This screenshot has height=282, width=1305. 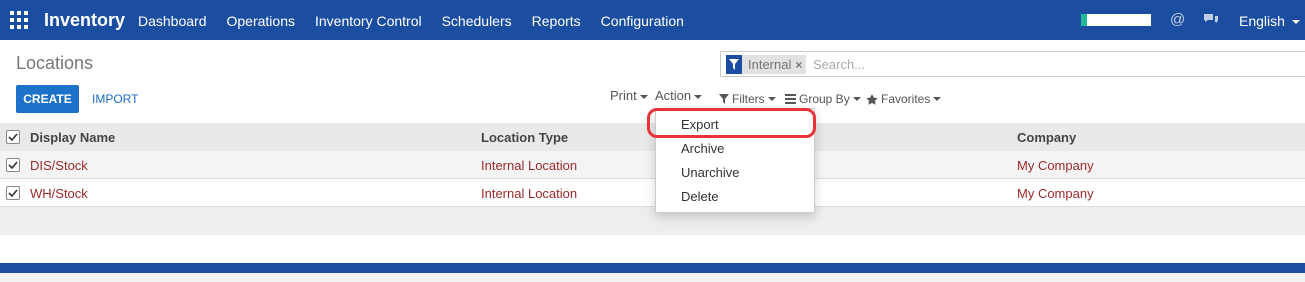 I want to click on facet-remove-icon: ×, so click(x=800, y=65).